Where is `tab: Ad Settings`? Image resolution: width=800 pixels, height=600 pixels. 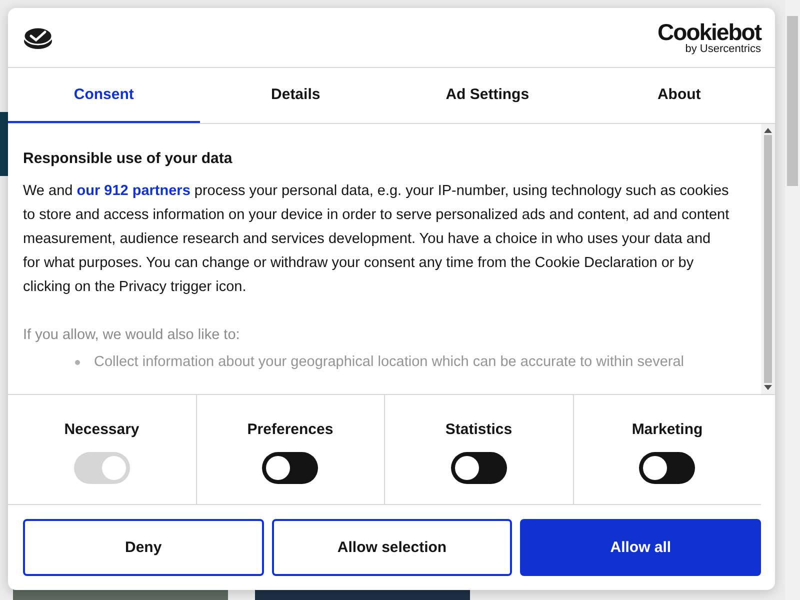
tab: Ad Settings is located at coordinates (488, 95).